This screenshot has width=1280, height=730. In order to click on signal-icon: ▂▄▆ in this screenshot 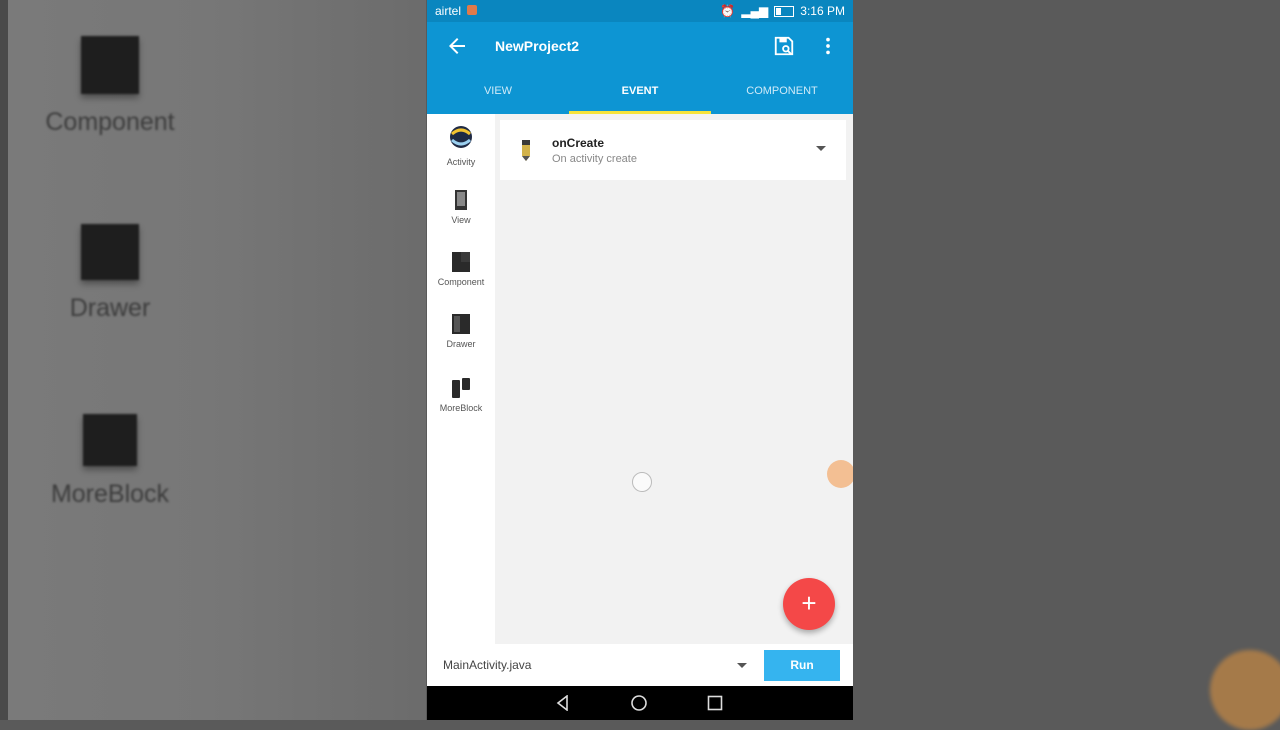, I will do `click(755, 11)`.